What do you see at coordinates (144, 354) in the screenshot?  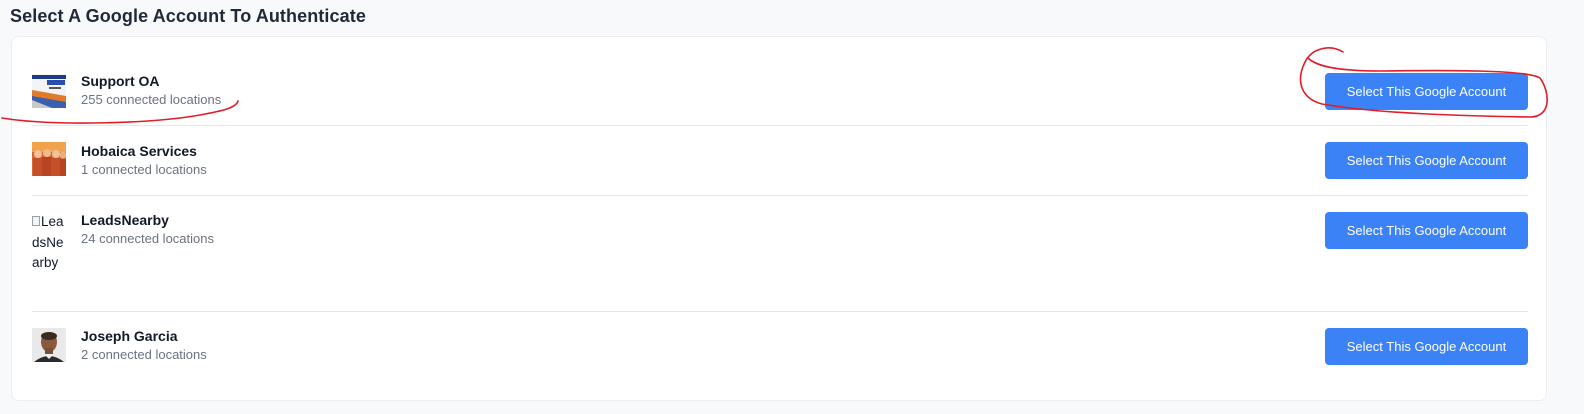 I see `account-location-count: 2 connected locations` at bounding box center [144, 354].